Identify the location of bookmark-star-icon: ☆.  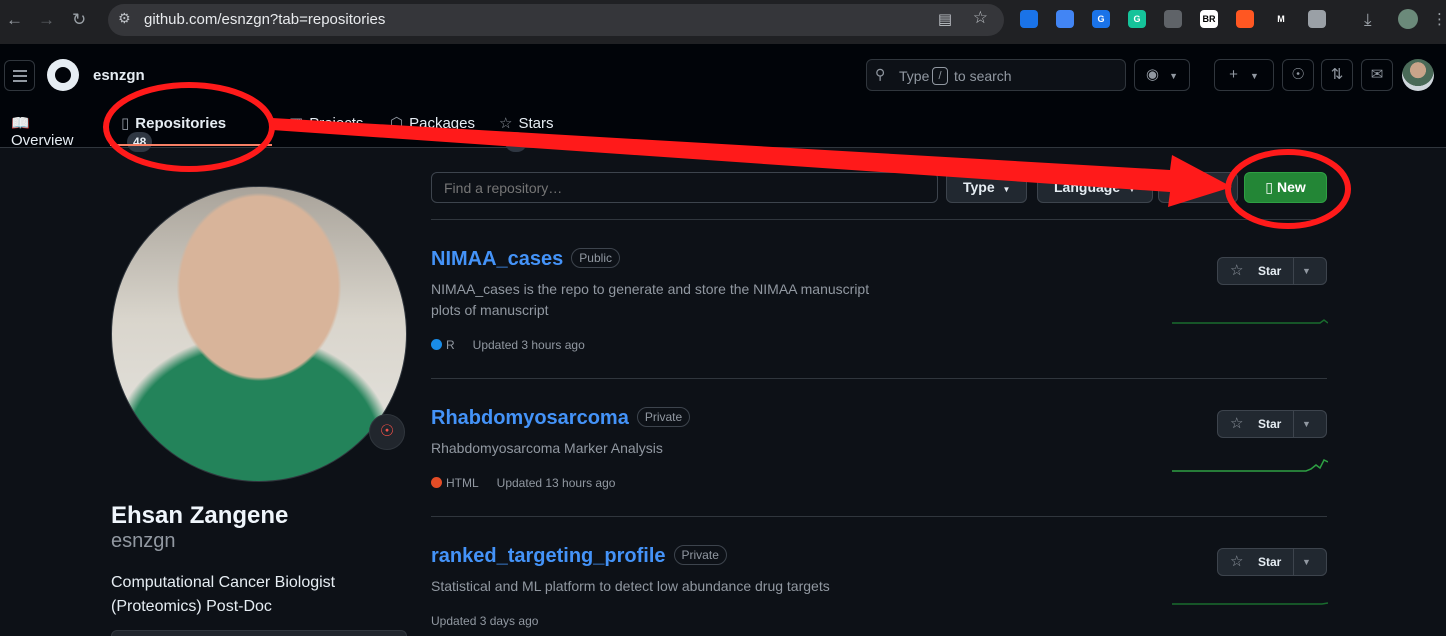
(980, 18).